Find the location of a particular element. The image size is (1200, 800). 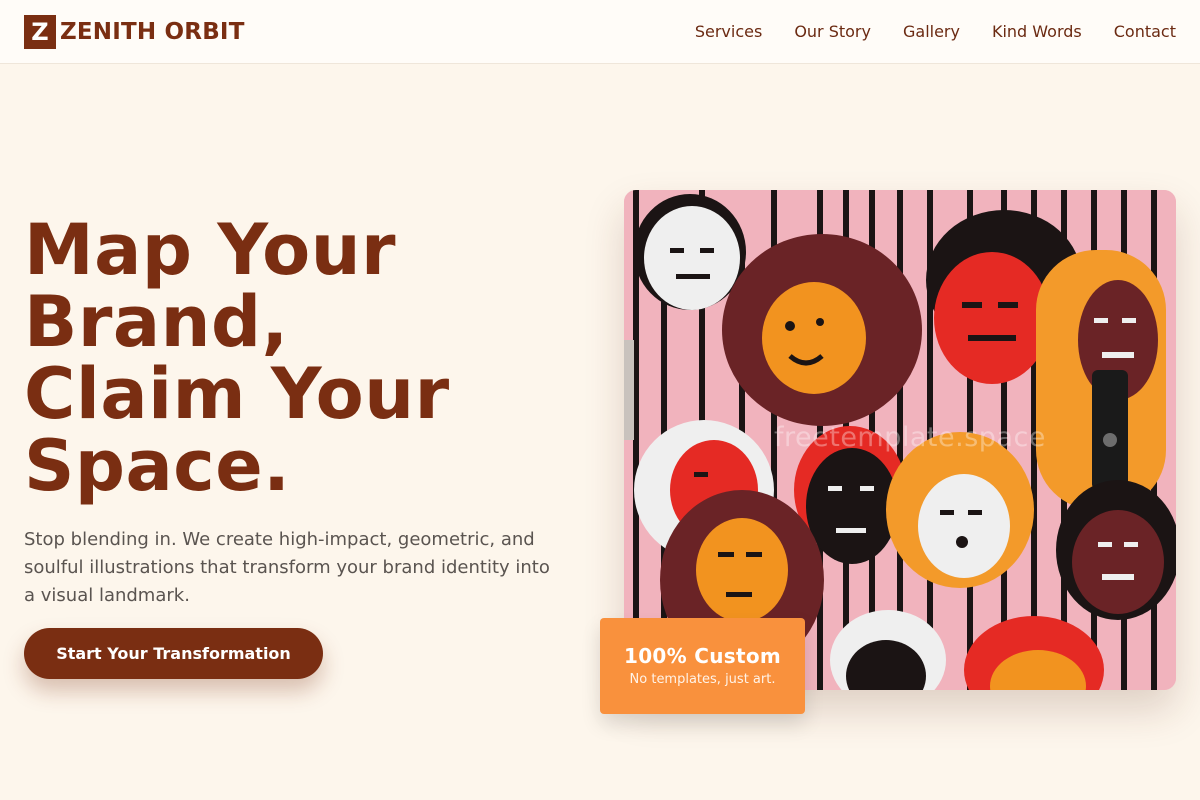

badge-title: 100% Custom is located at coordinates (702, 656).